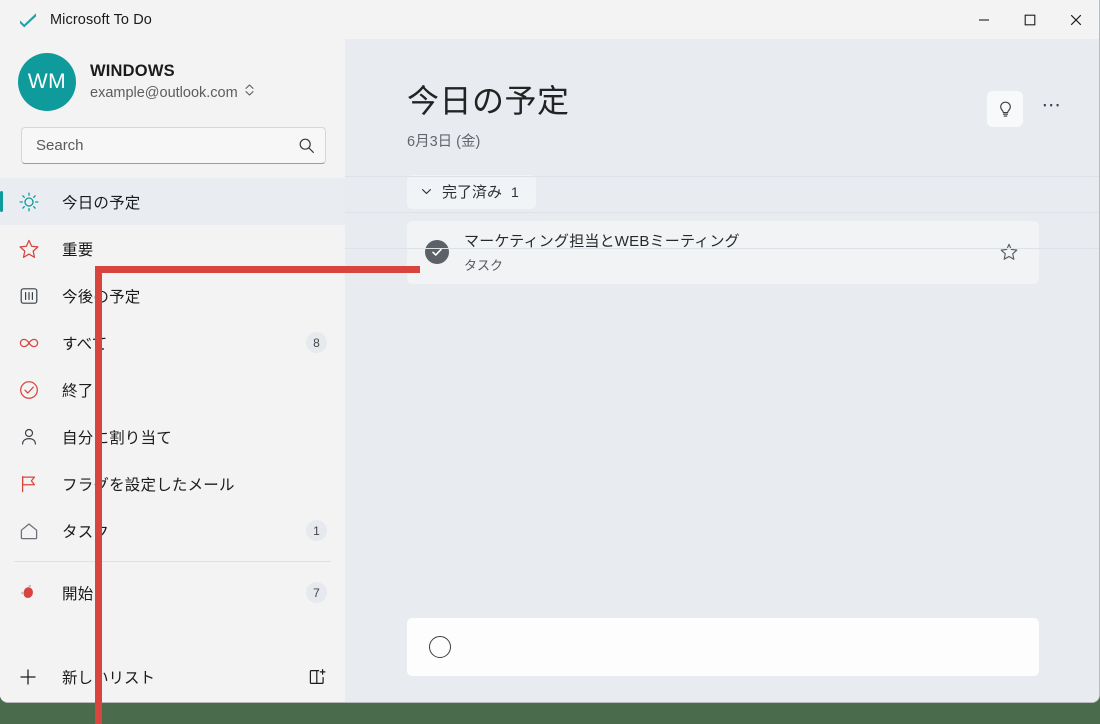  What do you see at coordinates (32, 593) in the screenshot?
I see `red-emoji-icon` at bounding box center [32, 593].